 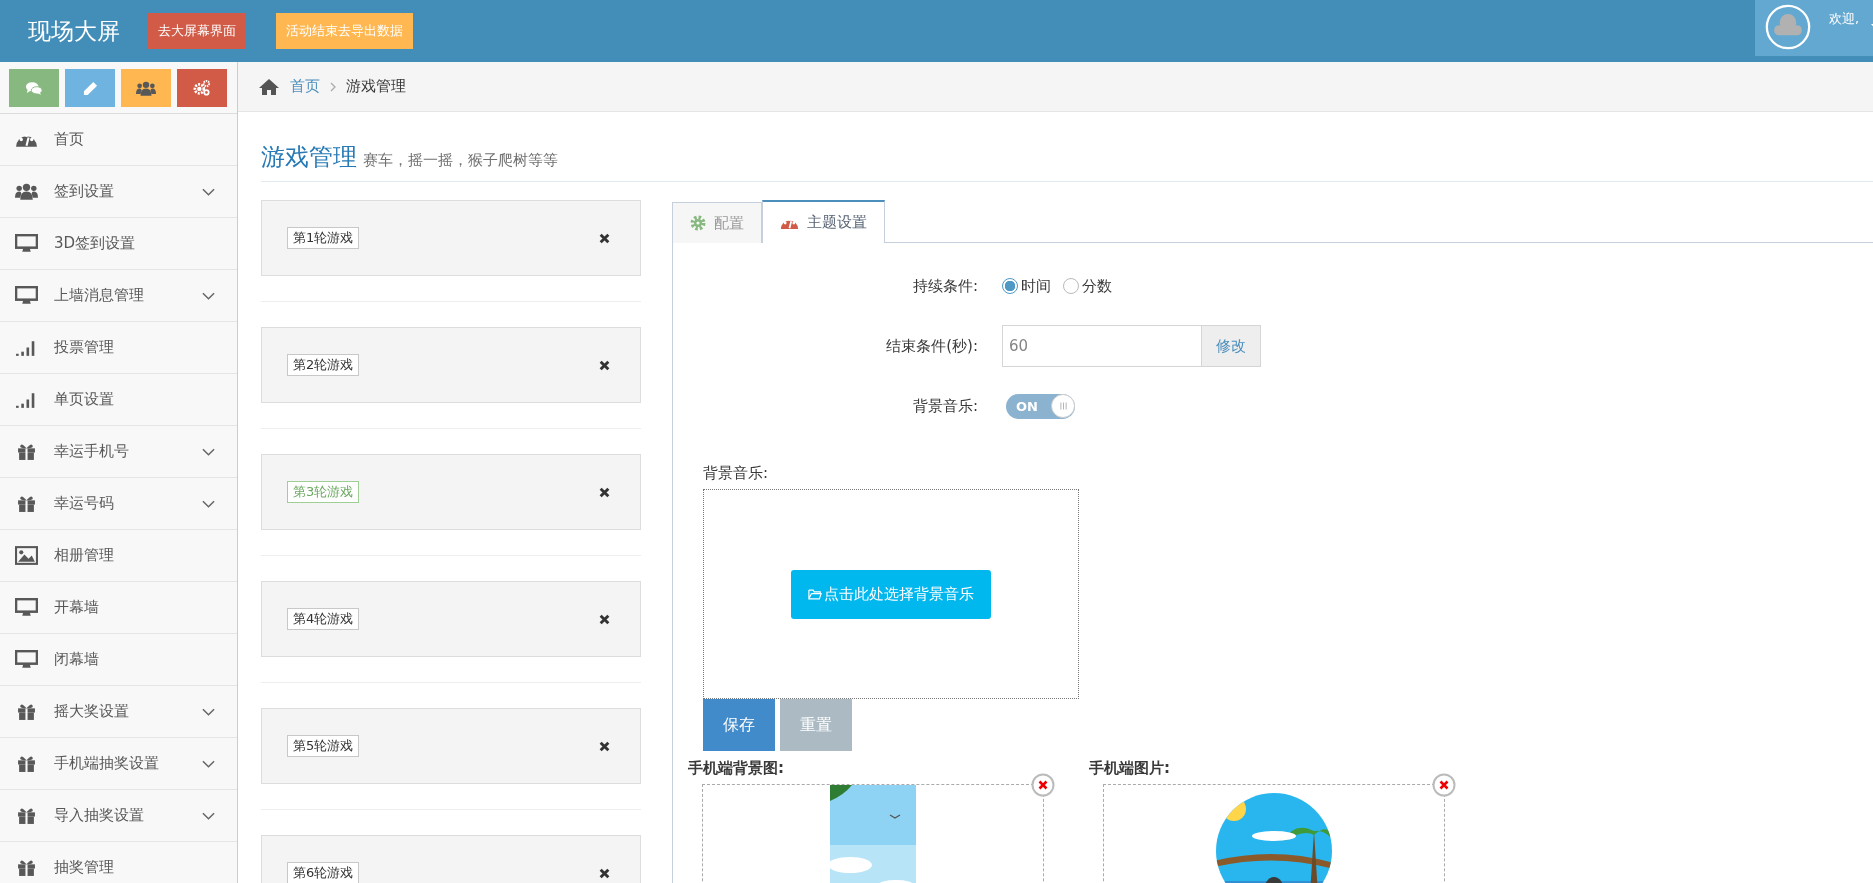 What do you see at coordinates (197, 31) in the screenshot?
I see `header-button: 去大屏幕界面` at bounding box center [197, 31].